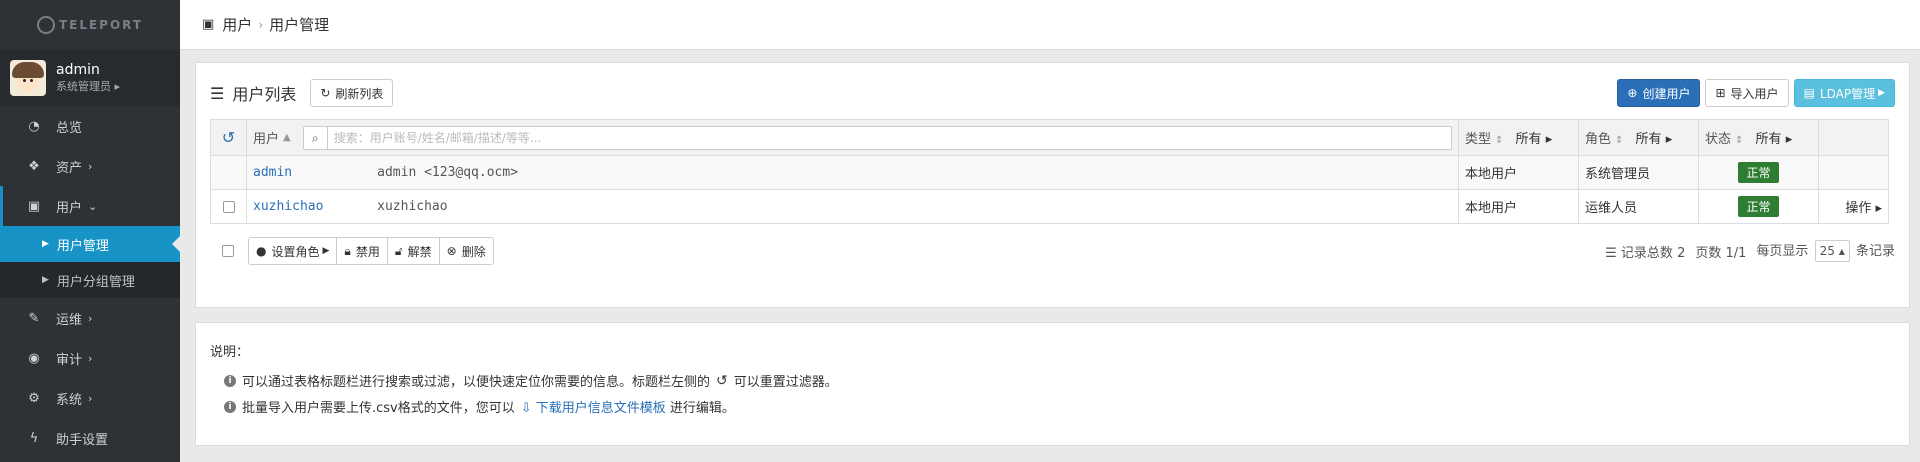  I want to click on logo: TELEPORT, so click(90, 25).